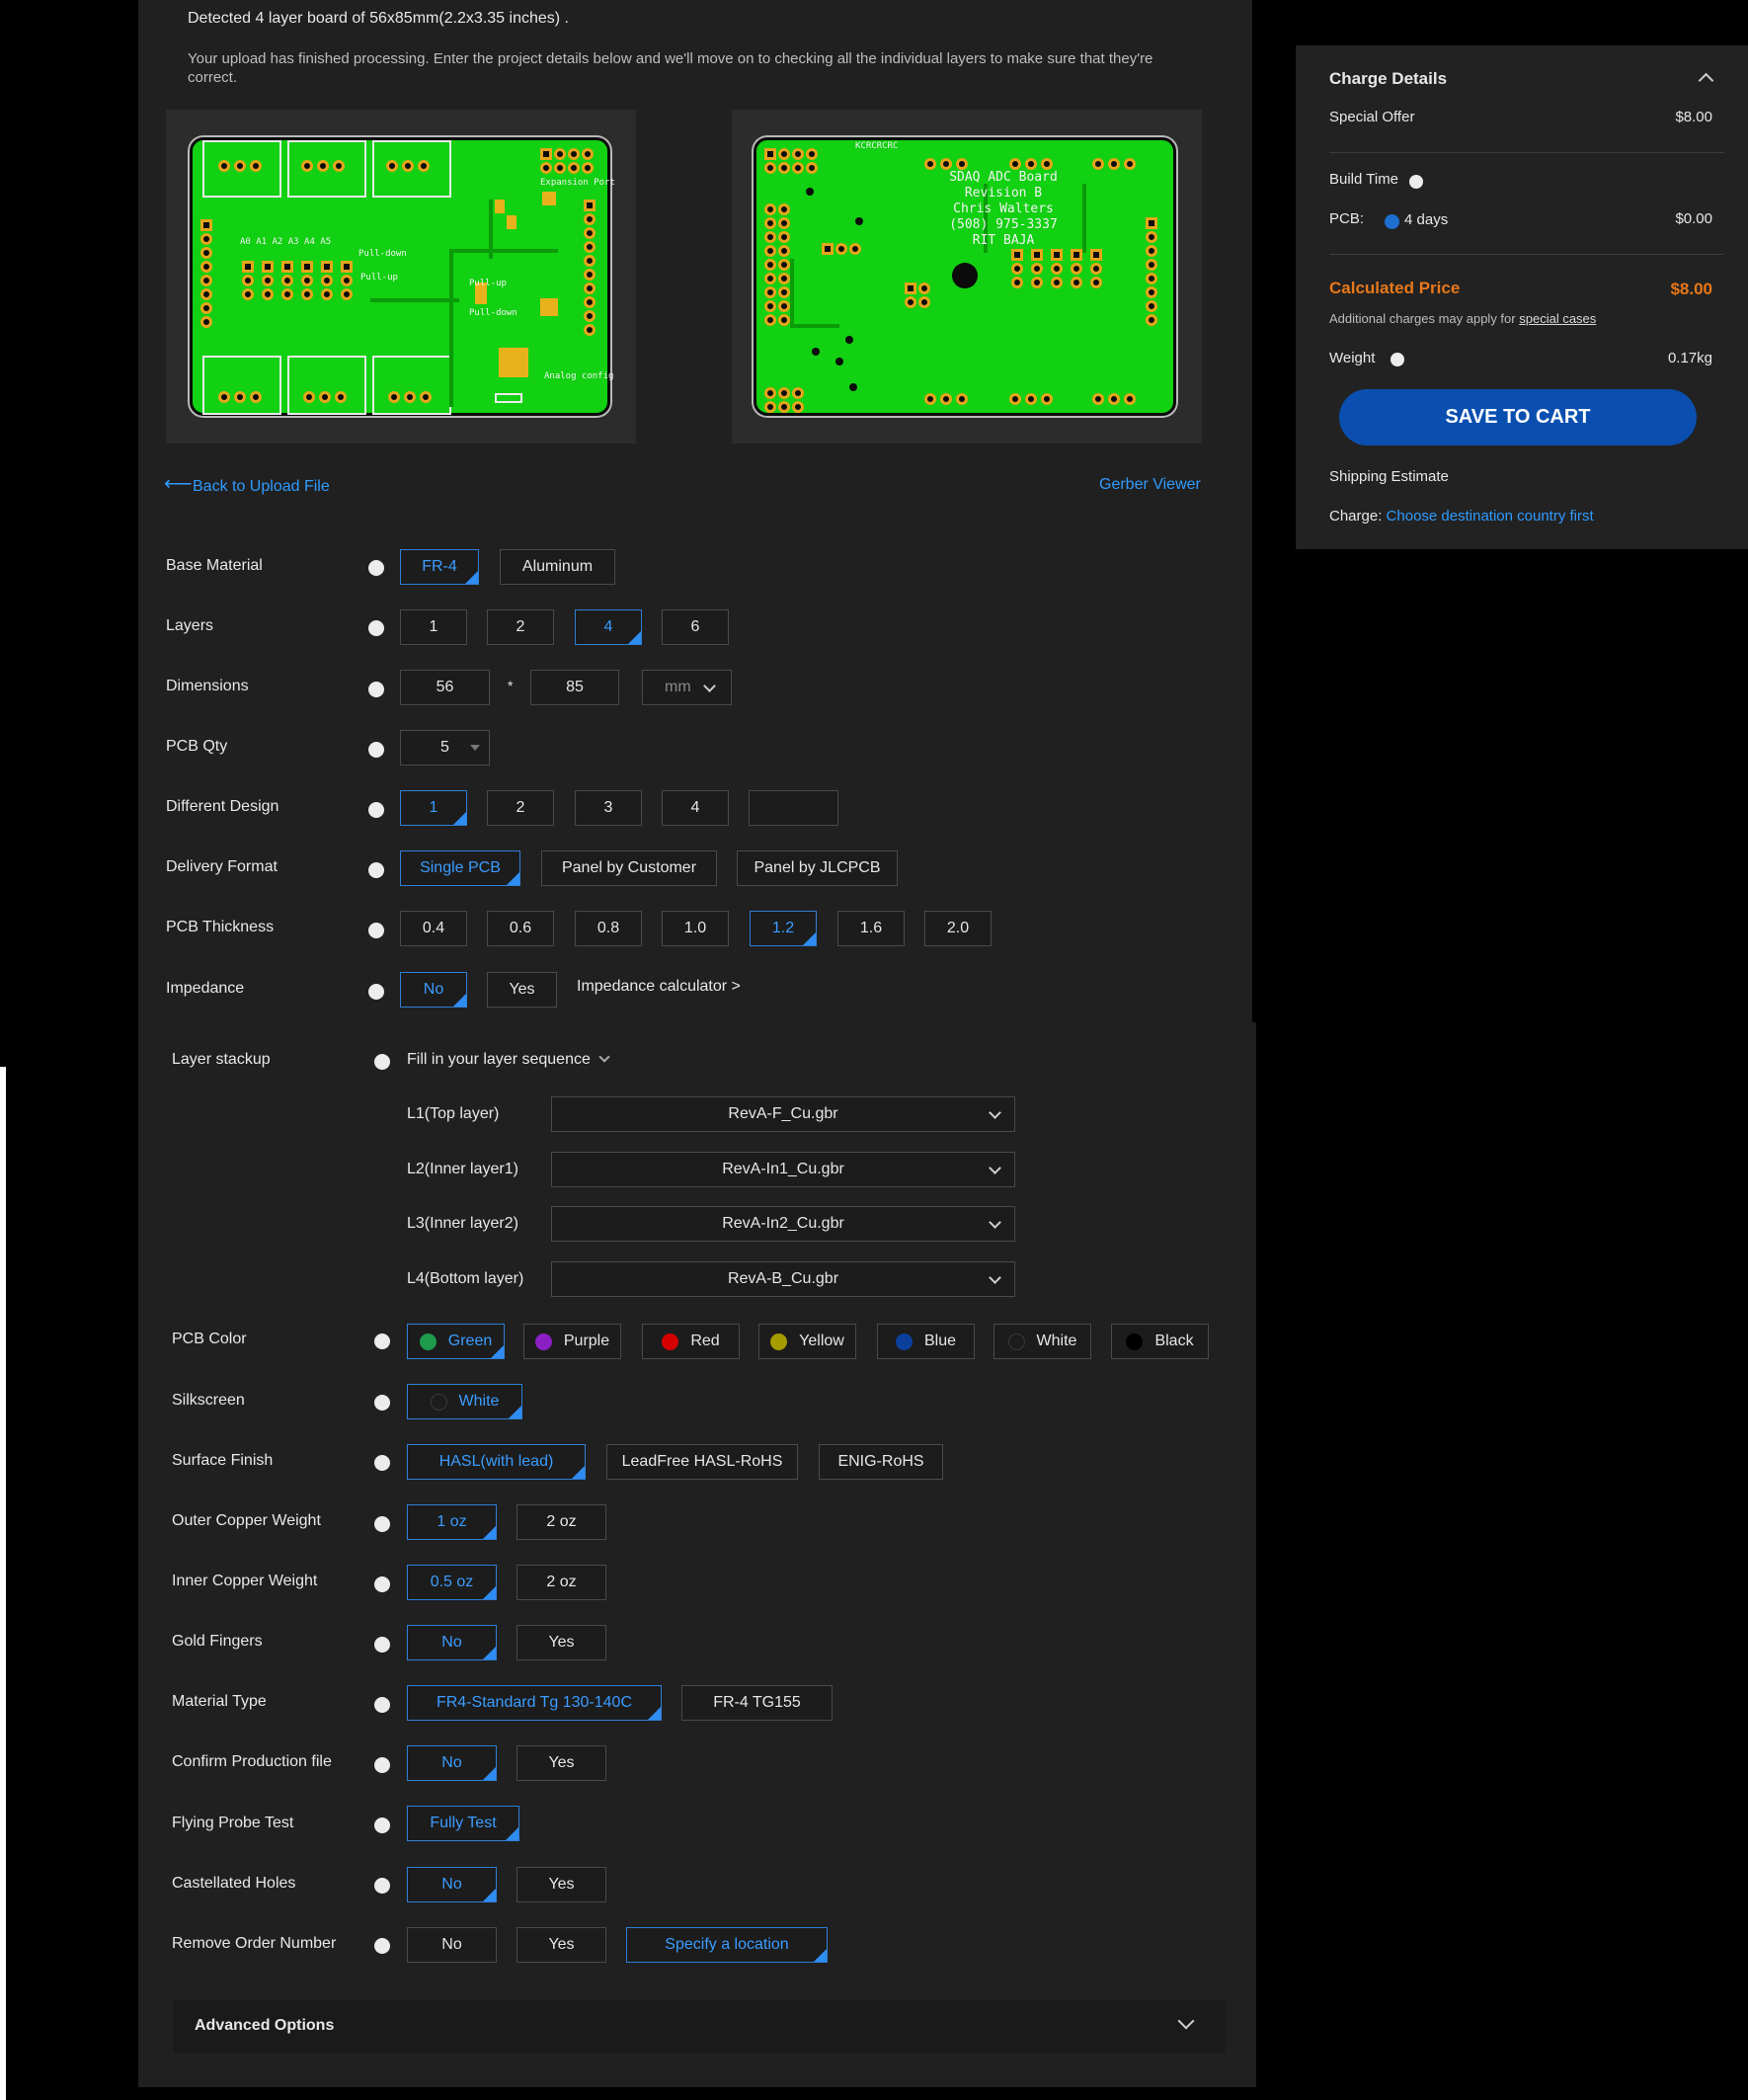 This screenshot has width=1748, height=2100. What do you see at coordinates (695, 627) in the screenshot?
I see `option-layers-6: 6` at bounding box center [695, 627].